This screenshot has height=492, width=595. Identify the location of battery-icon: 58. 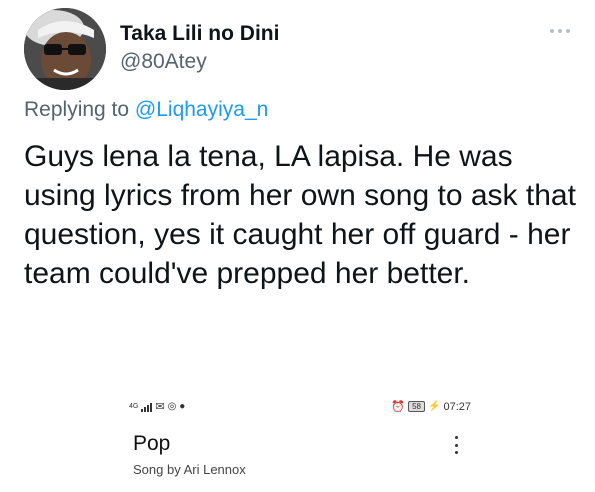
(417, 406).